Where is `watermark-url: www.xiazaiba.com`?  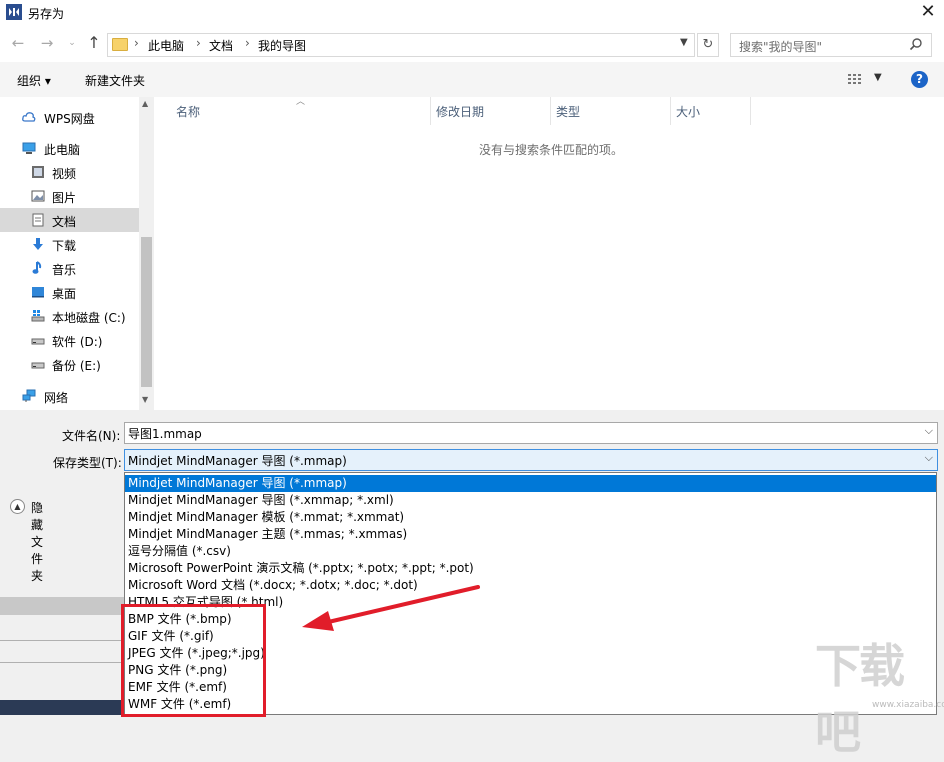 watermark-url: www.xiazaiba.com is located at coordinates (908, 705).